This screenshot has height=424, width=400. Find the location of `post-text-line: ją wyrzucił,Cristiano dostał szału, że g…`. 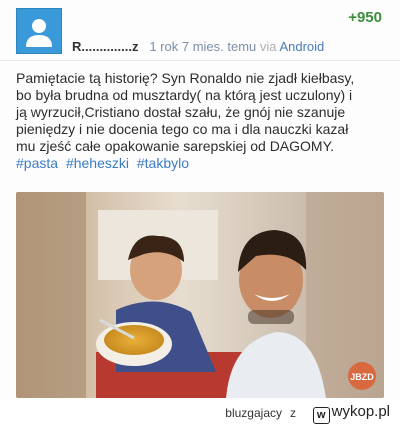

post-text-line: ją wyrzucił,Cristiano dostał szału, że g… is located at coordinates (181, 112).